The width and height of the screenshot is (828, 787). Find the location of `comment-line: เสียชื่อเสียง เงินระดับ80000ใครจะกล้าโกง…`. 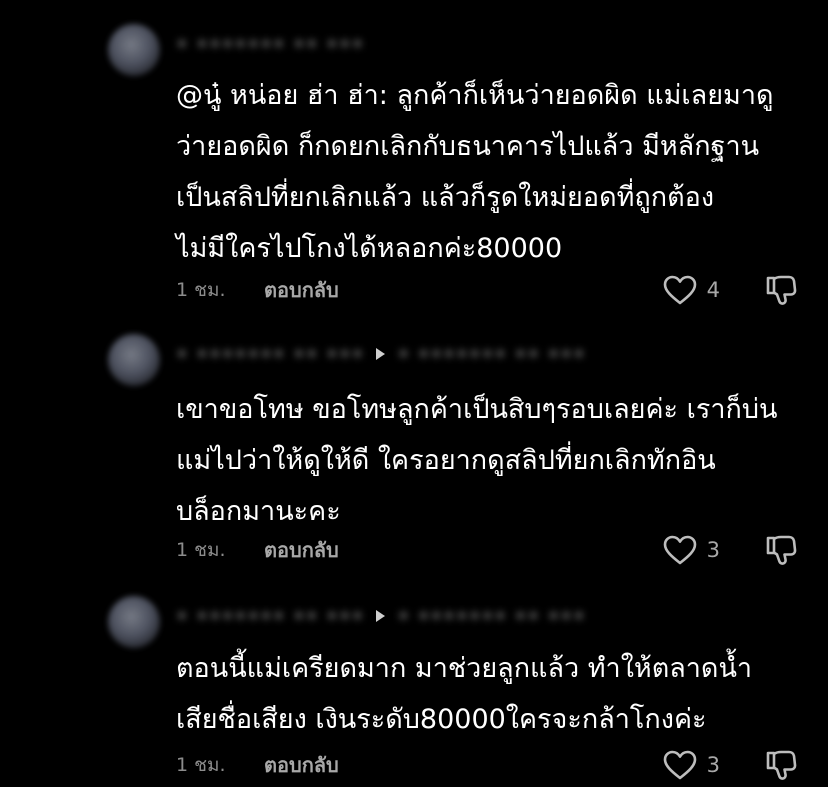

comment-line: เสียชื่อเสียง เงินระดับ80000ใครจะกล้าโกง… is located at coordinates (441, 719).